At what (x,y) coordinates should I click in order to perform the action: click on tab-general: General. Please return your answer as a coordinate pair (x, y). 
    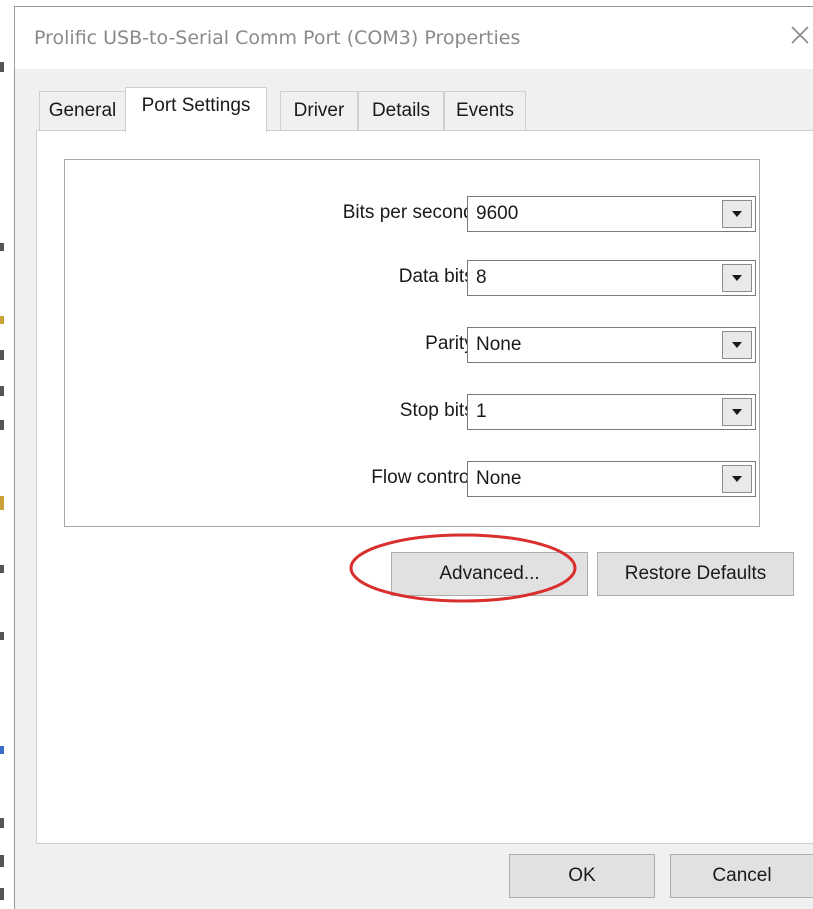
    Looking at the image, I should click on (82, 110).